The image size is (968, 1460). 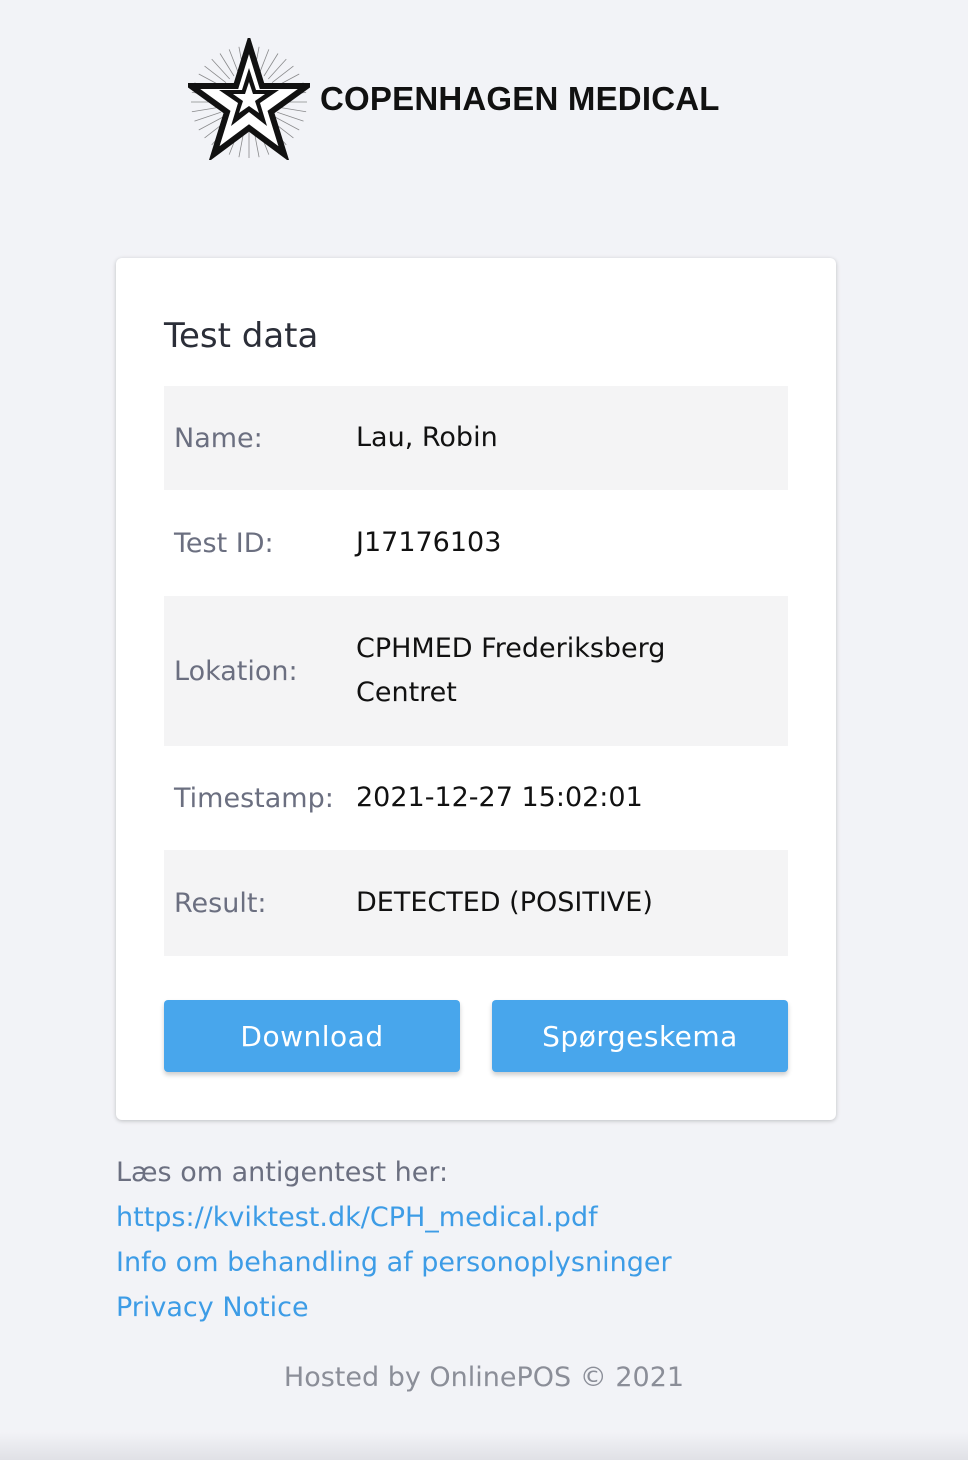 I want to click on card-title: Test data, so click(x=241, y=336).